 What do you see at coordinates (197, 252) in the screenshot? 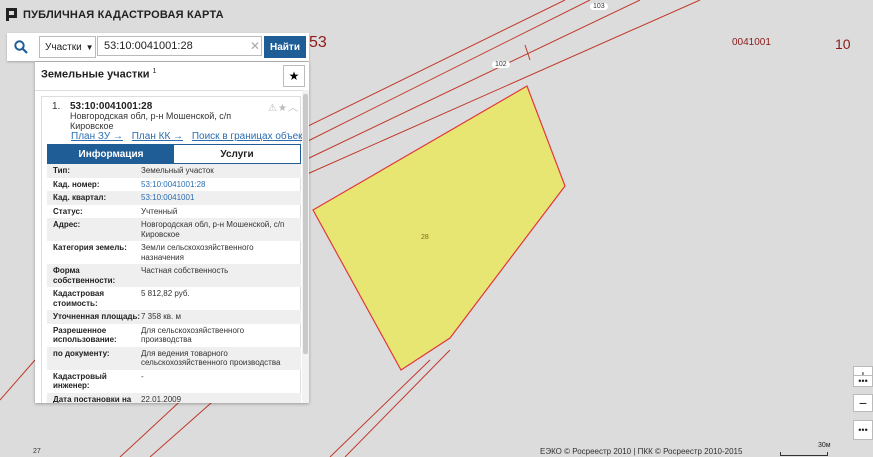
I see `info-value: Земли сельскохозяйственного назначения` at bounding box center [197, 252].